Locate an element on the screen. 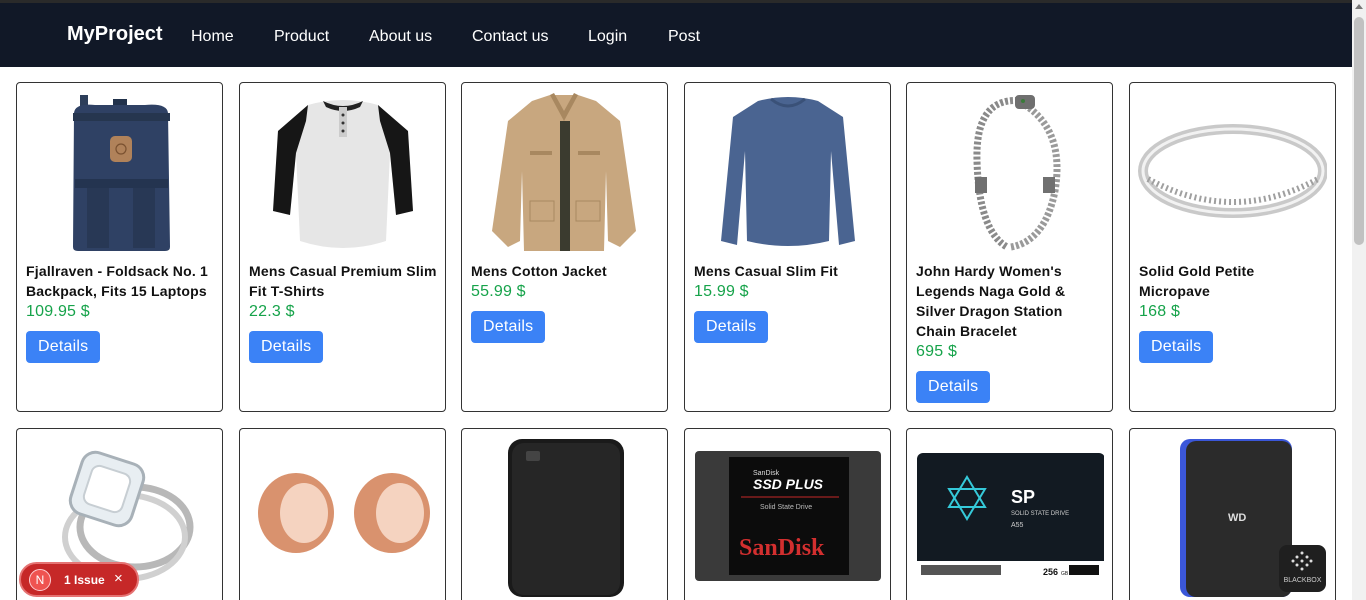 Image resolution: width=1366 pixels, height=600 pixels. product-image-sp-ssd: SP SOLID STATE DRIVE A55 256 GB is located at coordinates (1010, 517).